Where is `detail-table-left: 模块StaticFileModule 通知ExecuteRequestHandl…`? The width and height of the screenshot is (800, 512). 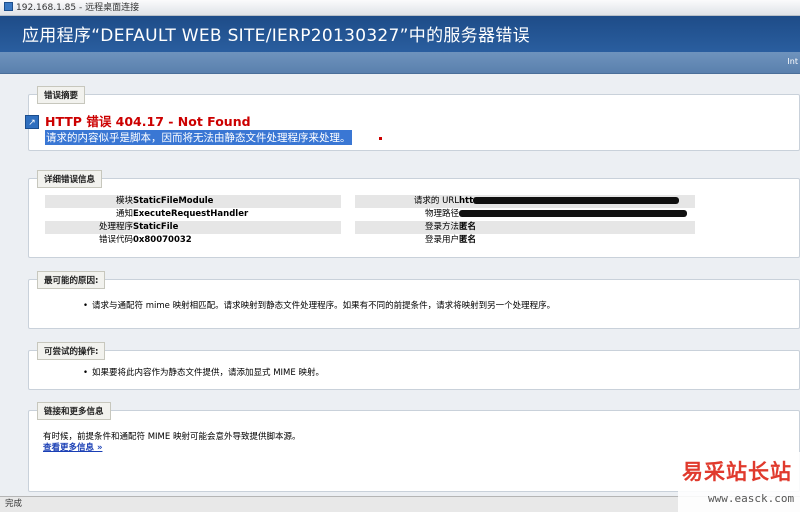
detail-table-left: 模块StaticFileModule 通知ExecuteRequestHandl… is located at coordinates (193, 221).